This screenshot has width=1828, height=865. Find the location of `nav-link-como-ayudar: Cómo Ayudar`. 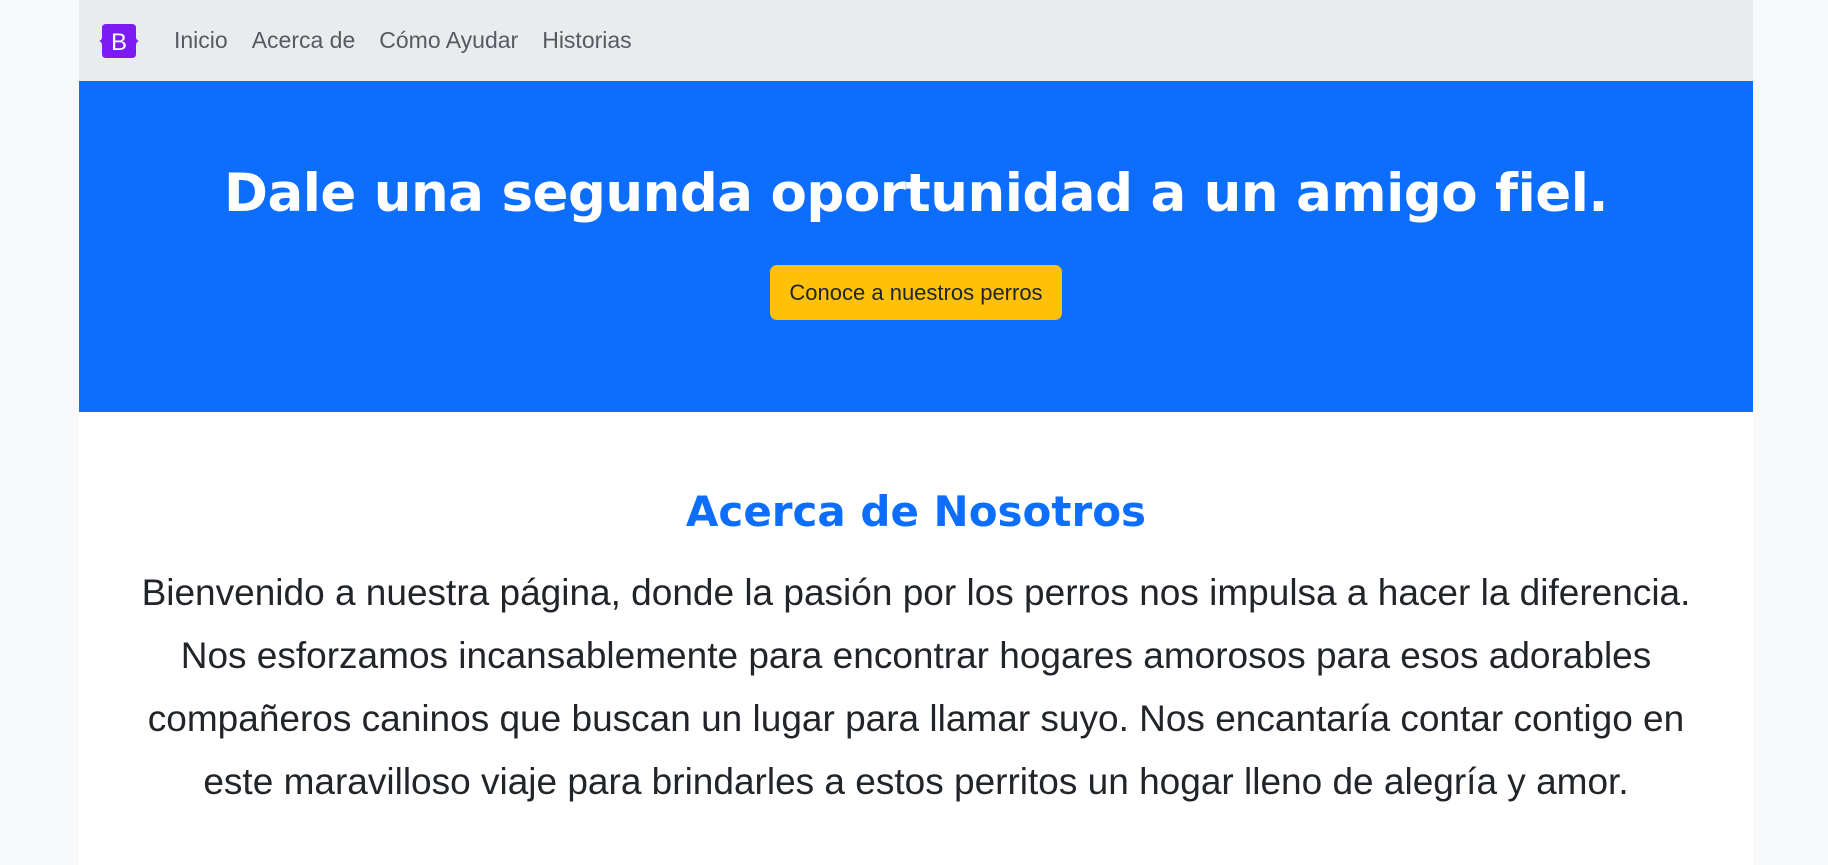

nav-link-como-ayudar: Cómo Ayudar is located at coordinates (448, 40).